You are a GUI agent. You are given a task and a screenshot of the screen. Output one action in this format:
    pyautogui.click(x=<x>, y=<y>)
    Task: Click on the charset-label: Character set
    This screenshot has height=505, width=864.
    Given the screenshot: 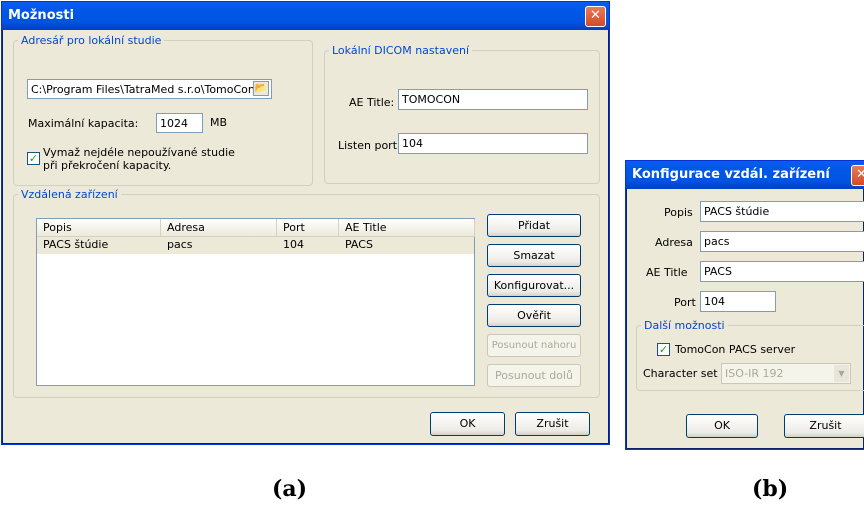 What is the action you would take?
    pyautogui.click(x=680, y=373)
    